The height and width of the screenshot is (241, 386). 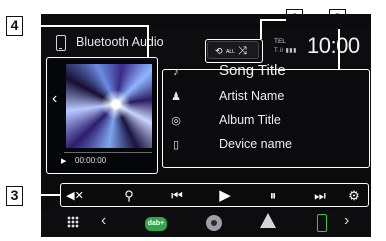 What do you see at coordinates (285, 51) in the screenshot?
I see `signal-strength-icon: T.il ▮▮▮` at bounding box center [285, 51].